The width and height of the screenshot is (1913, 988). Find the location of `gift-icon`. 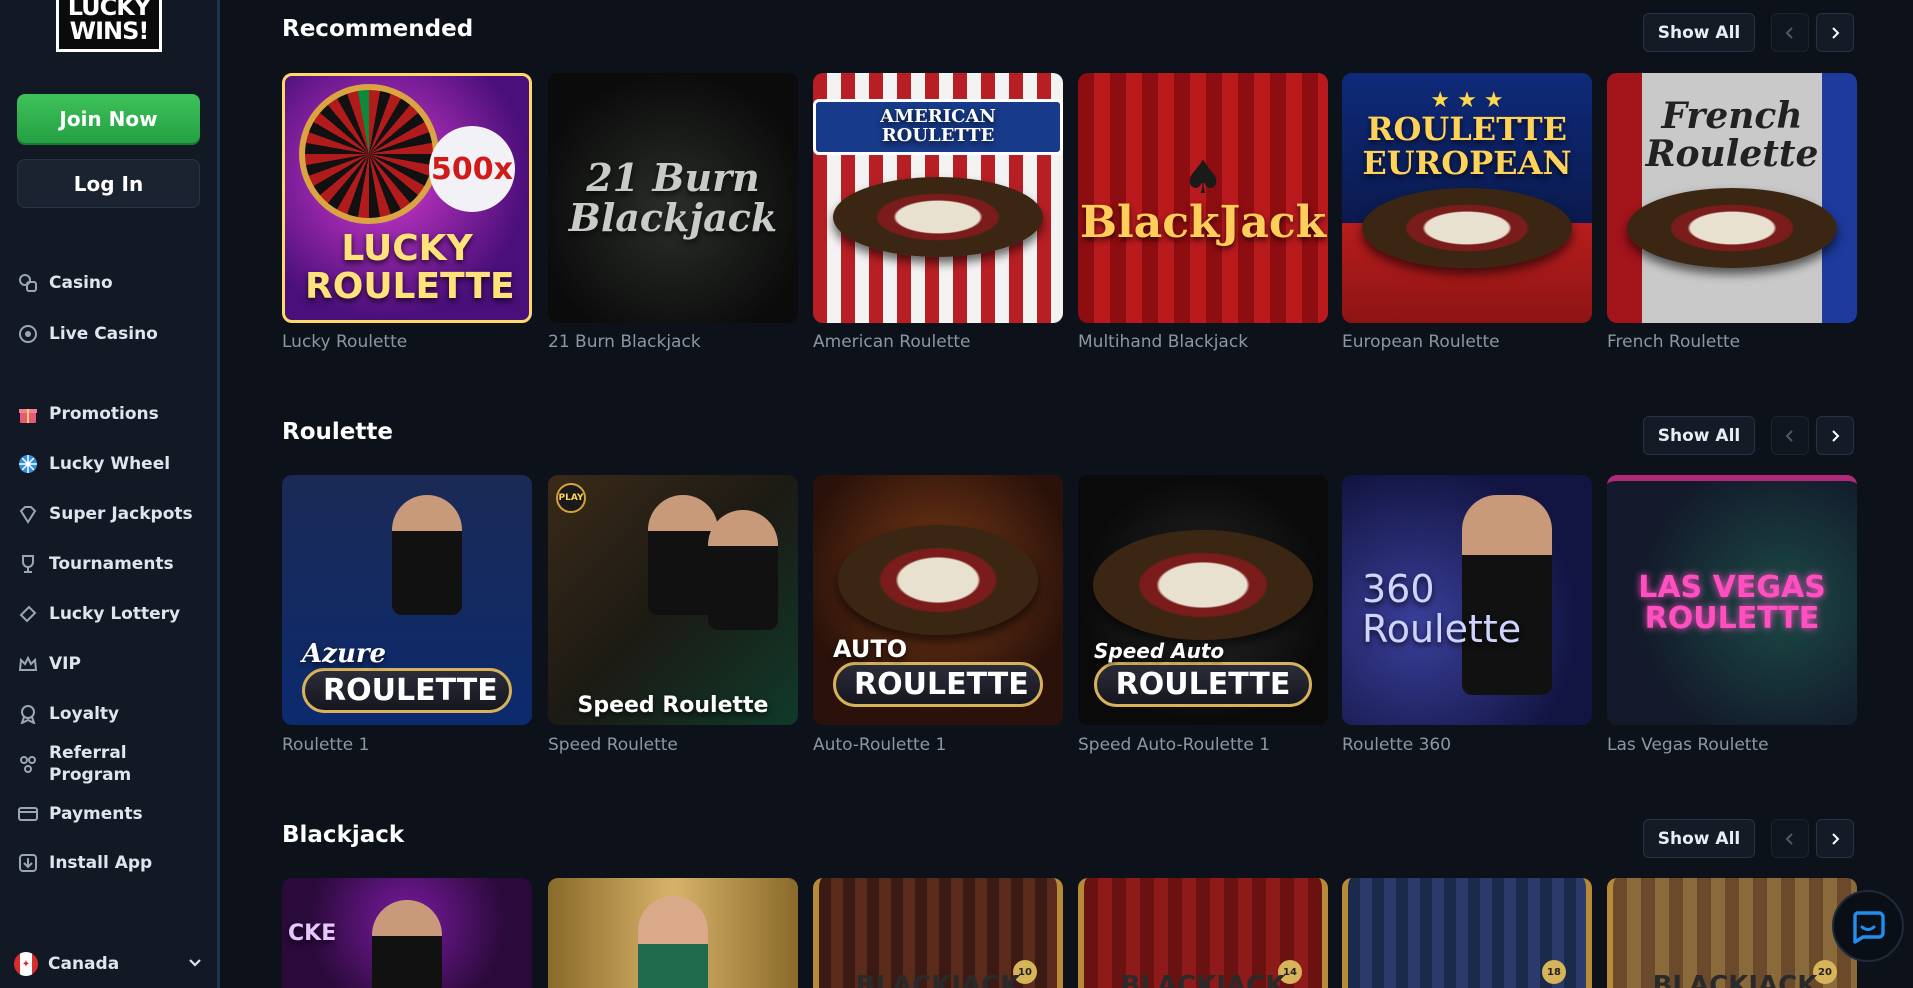

gift-icon is located at coordinates (28, 414).